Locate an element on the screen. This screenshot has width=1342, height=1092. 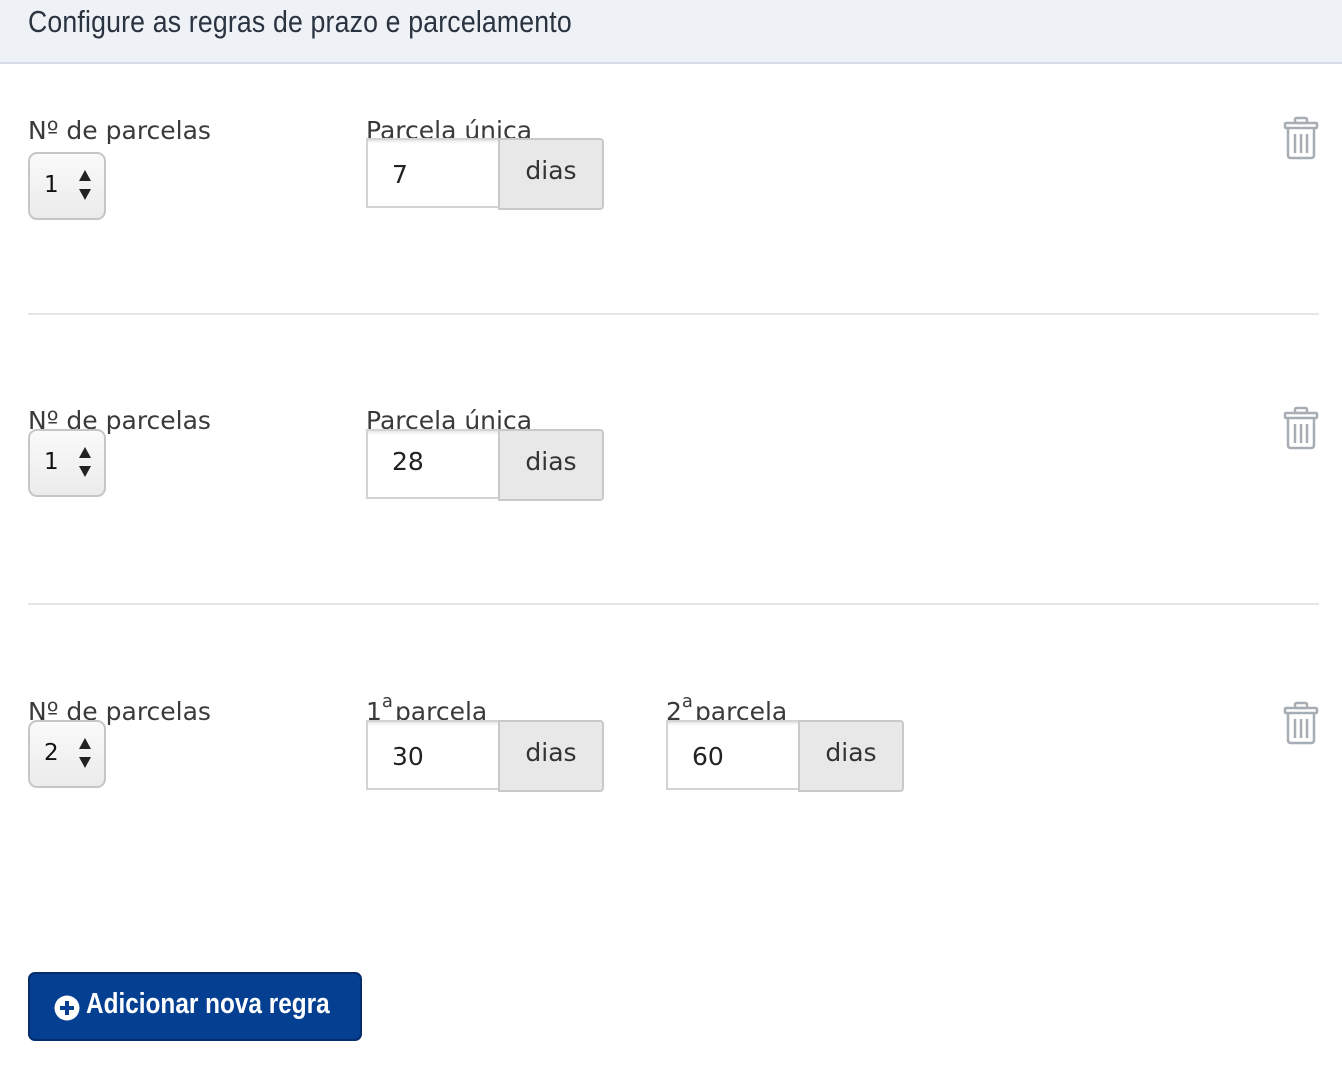
installment-1-ordinal-suffix: a is located at coordinates (387, 701).